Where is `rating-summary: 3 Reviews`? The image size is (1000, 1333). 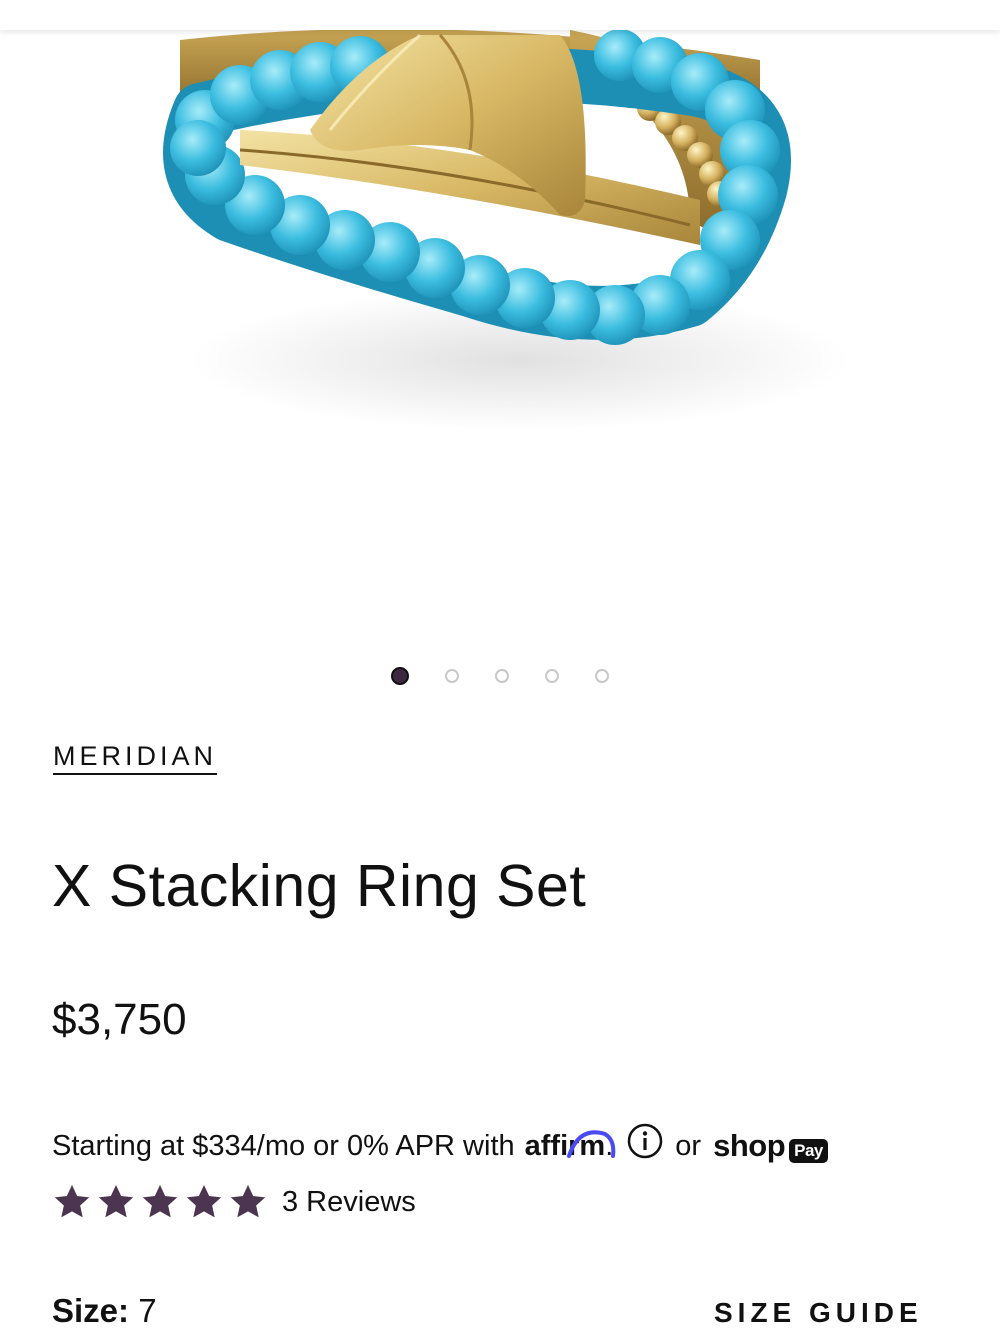 rating-summary: 3 Reviews is located at coordinates (234, 1202).